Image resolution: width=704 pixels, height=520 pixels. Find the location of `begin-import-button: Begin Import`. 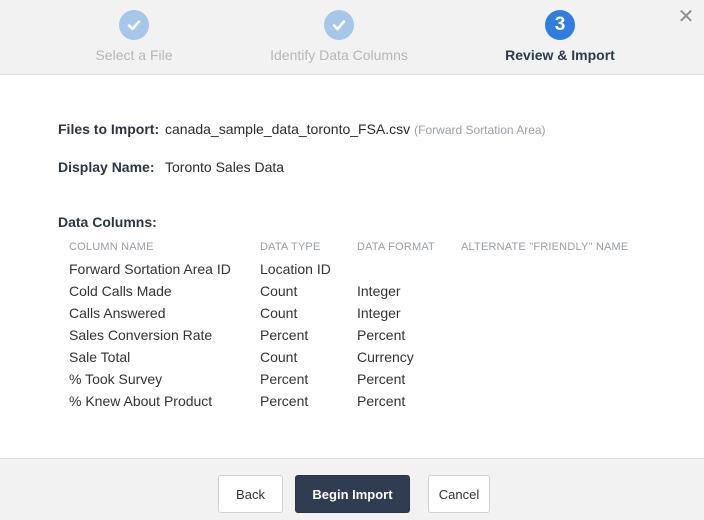

begin-import-button: Begin Import is located at coordinates (352, 494).